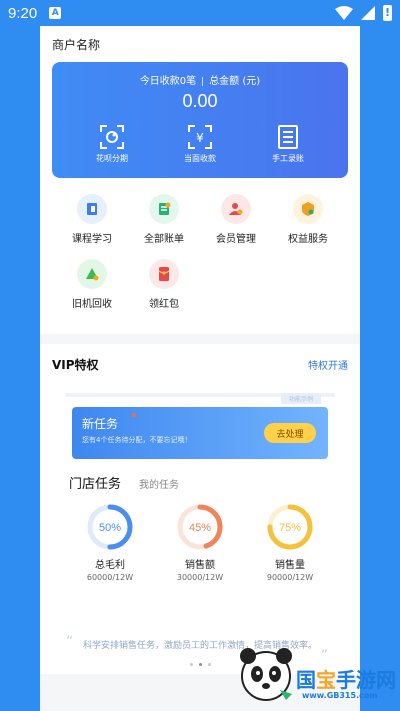 This screenshot has height=711, width=400. What do you see at coordinates (112, 158) in the screenshot?
I see `installment-label: 花呗分期` at bounding box center [112, 158].